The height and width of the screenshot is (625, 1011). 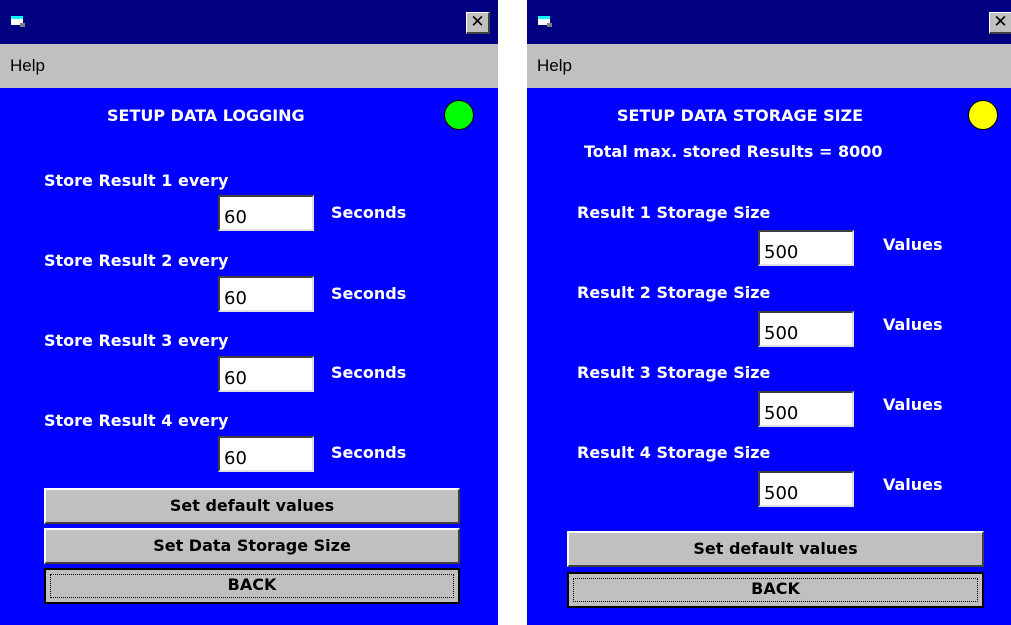 I want to click on result-2-storage-unit: Values, so click(x=913, y=324).